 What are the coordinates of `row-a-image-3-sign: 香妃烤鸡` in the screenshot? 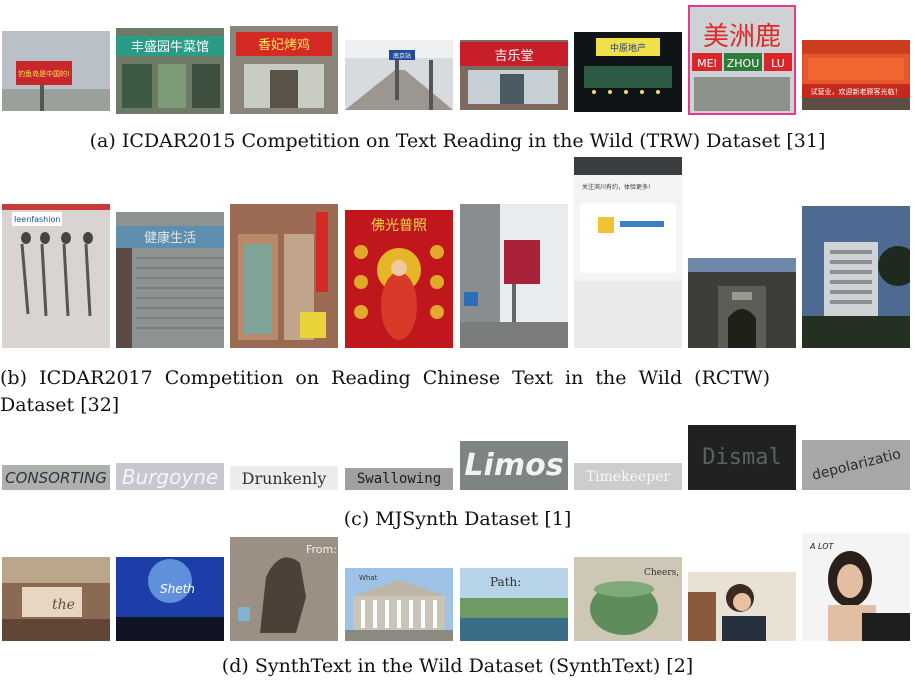 It's located at (284, 45).